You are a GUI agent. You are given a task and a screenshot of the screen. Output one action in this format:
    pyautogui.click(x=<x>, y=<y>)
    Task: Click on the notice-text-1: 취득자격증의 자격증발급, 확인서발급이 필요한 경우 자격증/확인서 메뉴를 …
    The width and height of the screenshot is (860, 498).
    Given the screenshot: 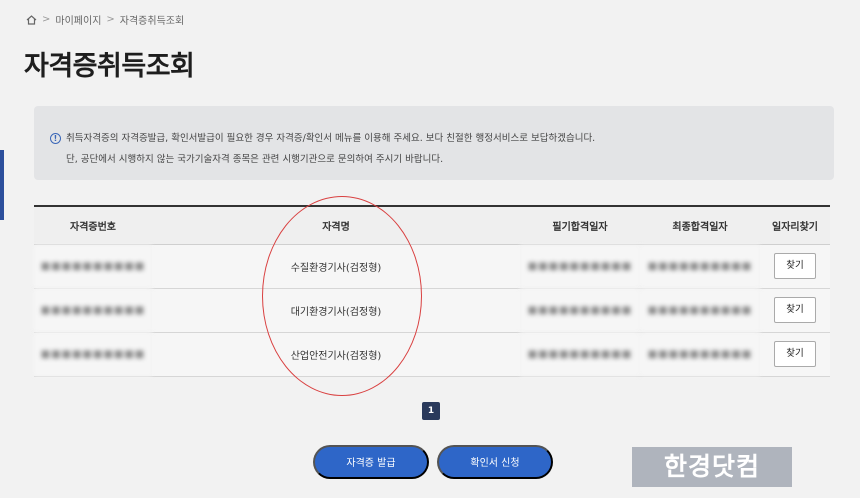 What is the action you would take?
    pyautogui.click(x=331, y=138)
    